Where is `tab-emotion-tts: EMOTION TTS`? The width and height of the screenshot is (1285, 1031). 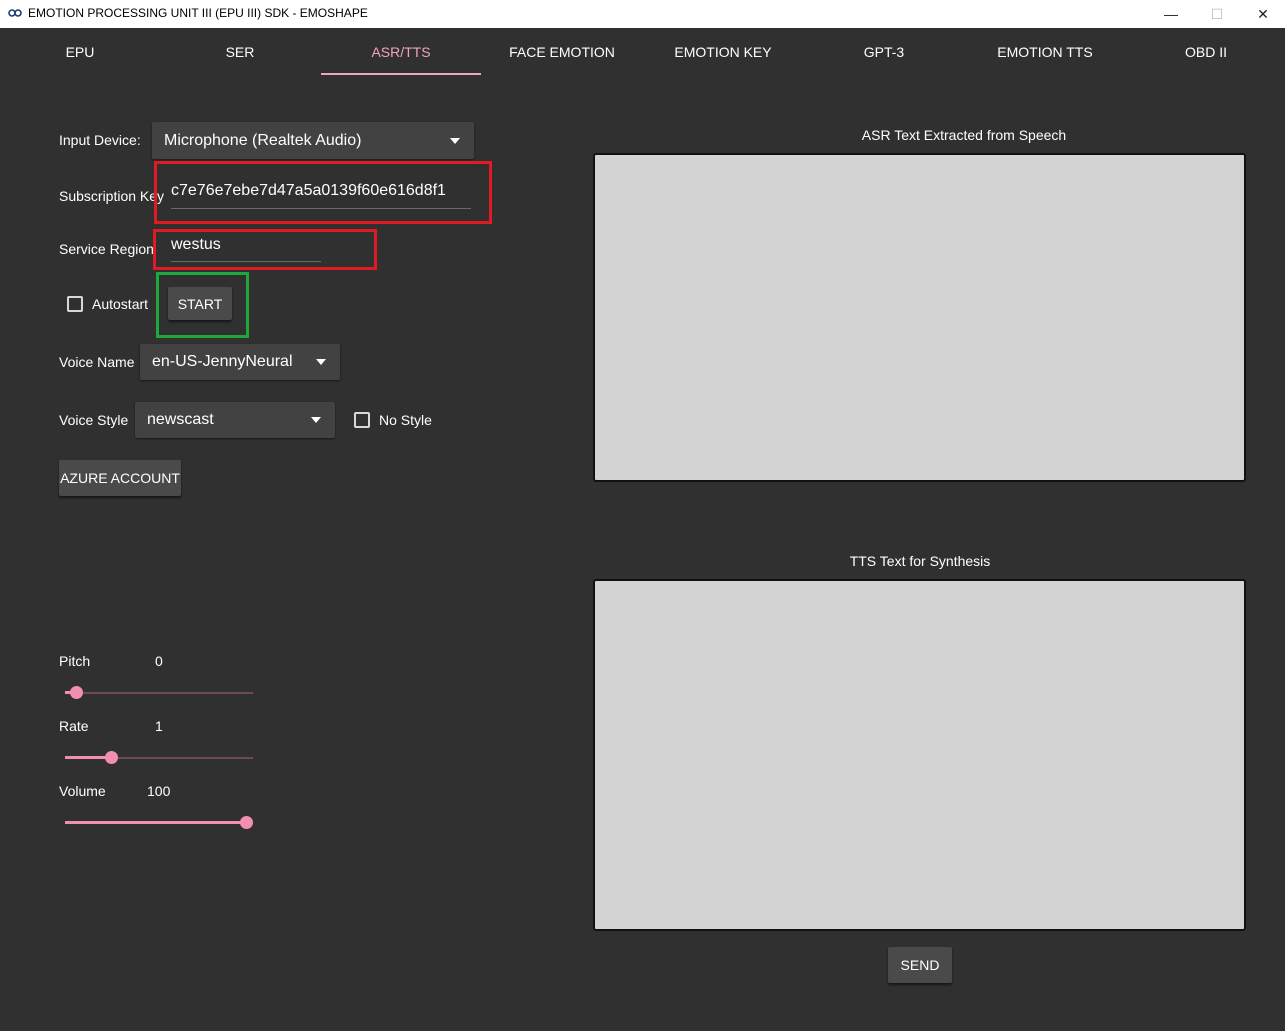
tab-emotion-tts: EMOTION TTS is located at coordinates (1045, 56).